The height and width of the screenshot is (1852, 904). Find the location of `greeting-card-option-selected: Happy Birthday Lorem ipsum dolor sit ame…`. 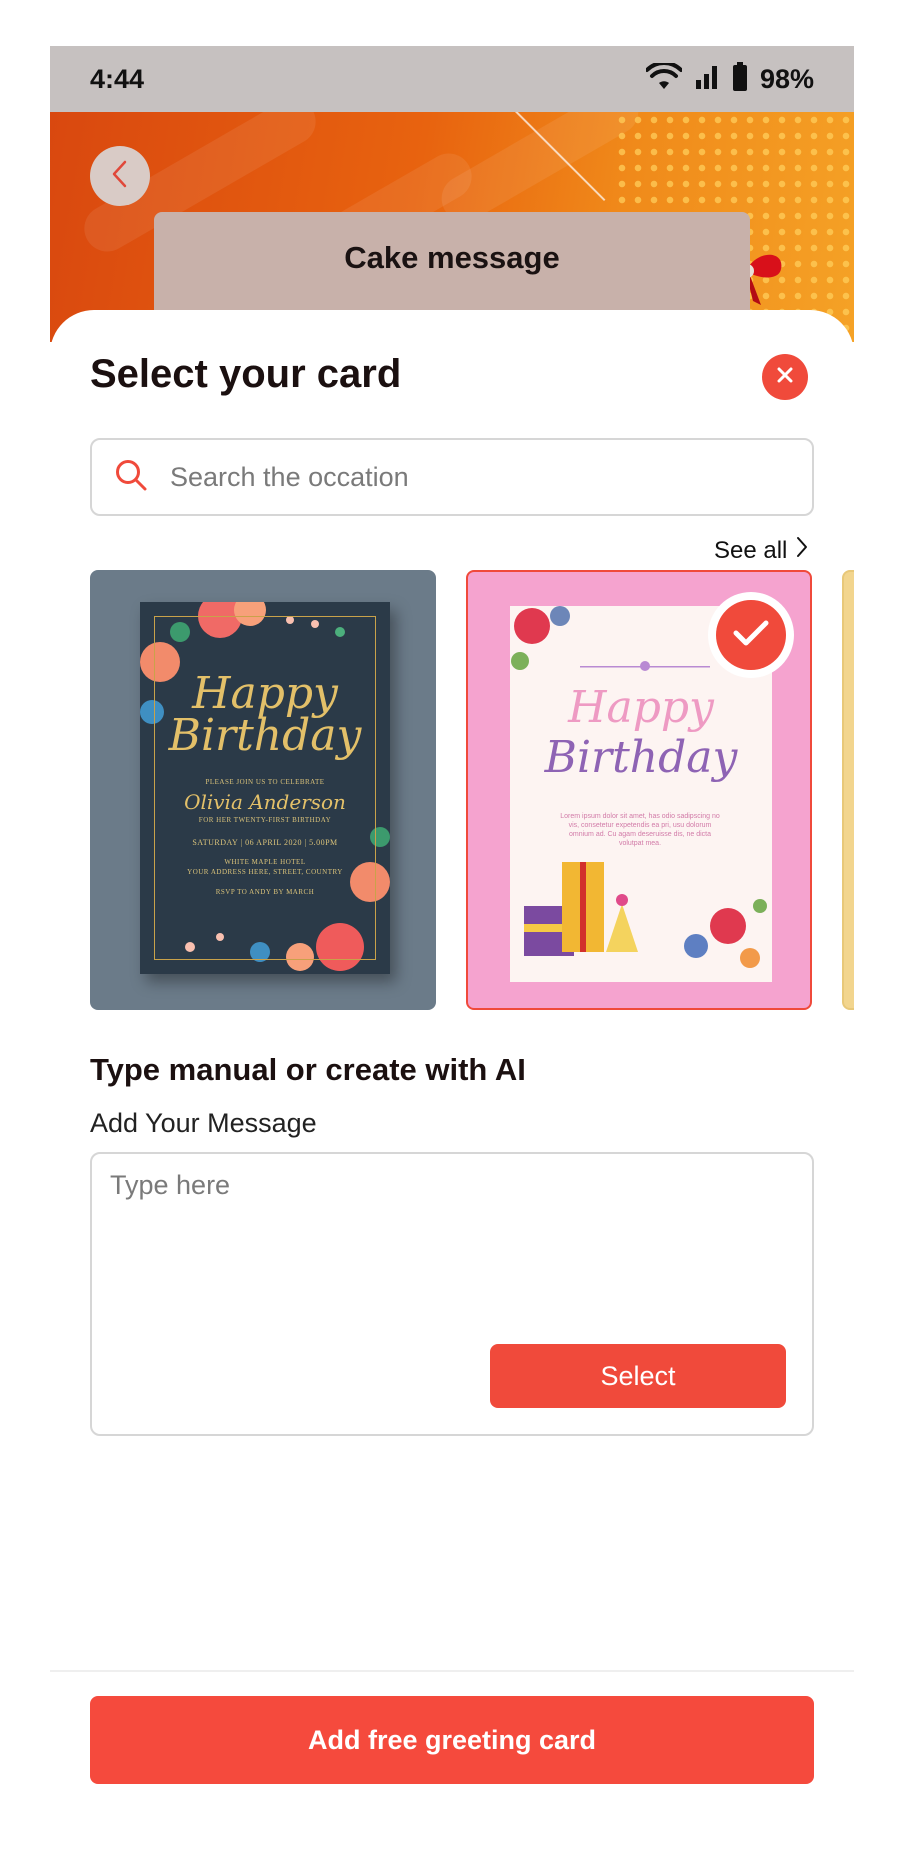

greeting-card-option-selected: Happy Birthday Lorem ipsum dolor sit ame… is located at coordinates (639, 790).